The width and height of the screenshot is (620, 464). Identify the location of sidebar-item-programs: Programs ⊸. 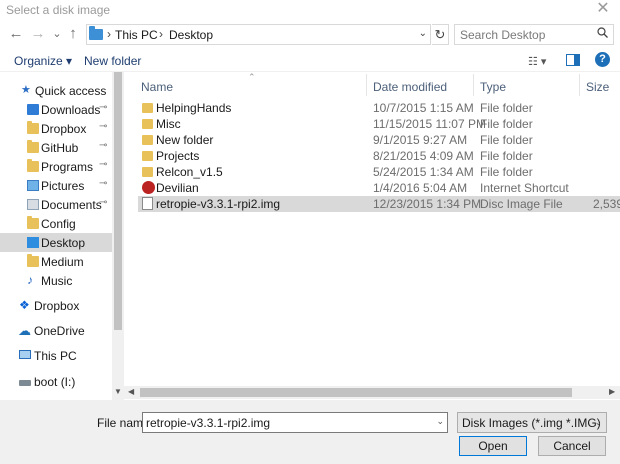
(56, 166).